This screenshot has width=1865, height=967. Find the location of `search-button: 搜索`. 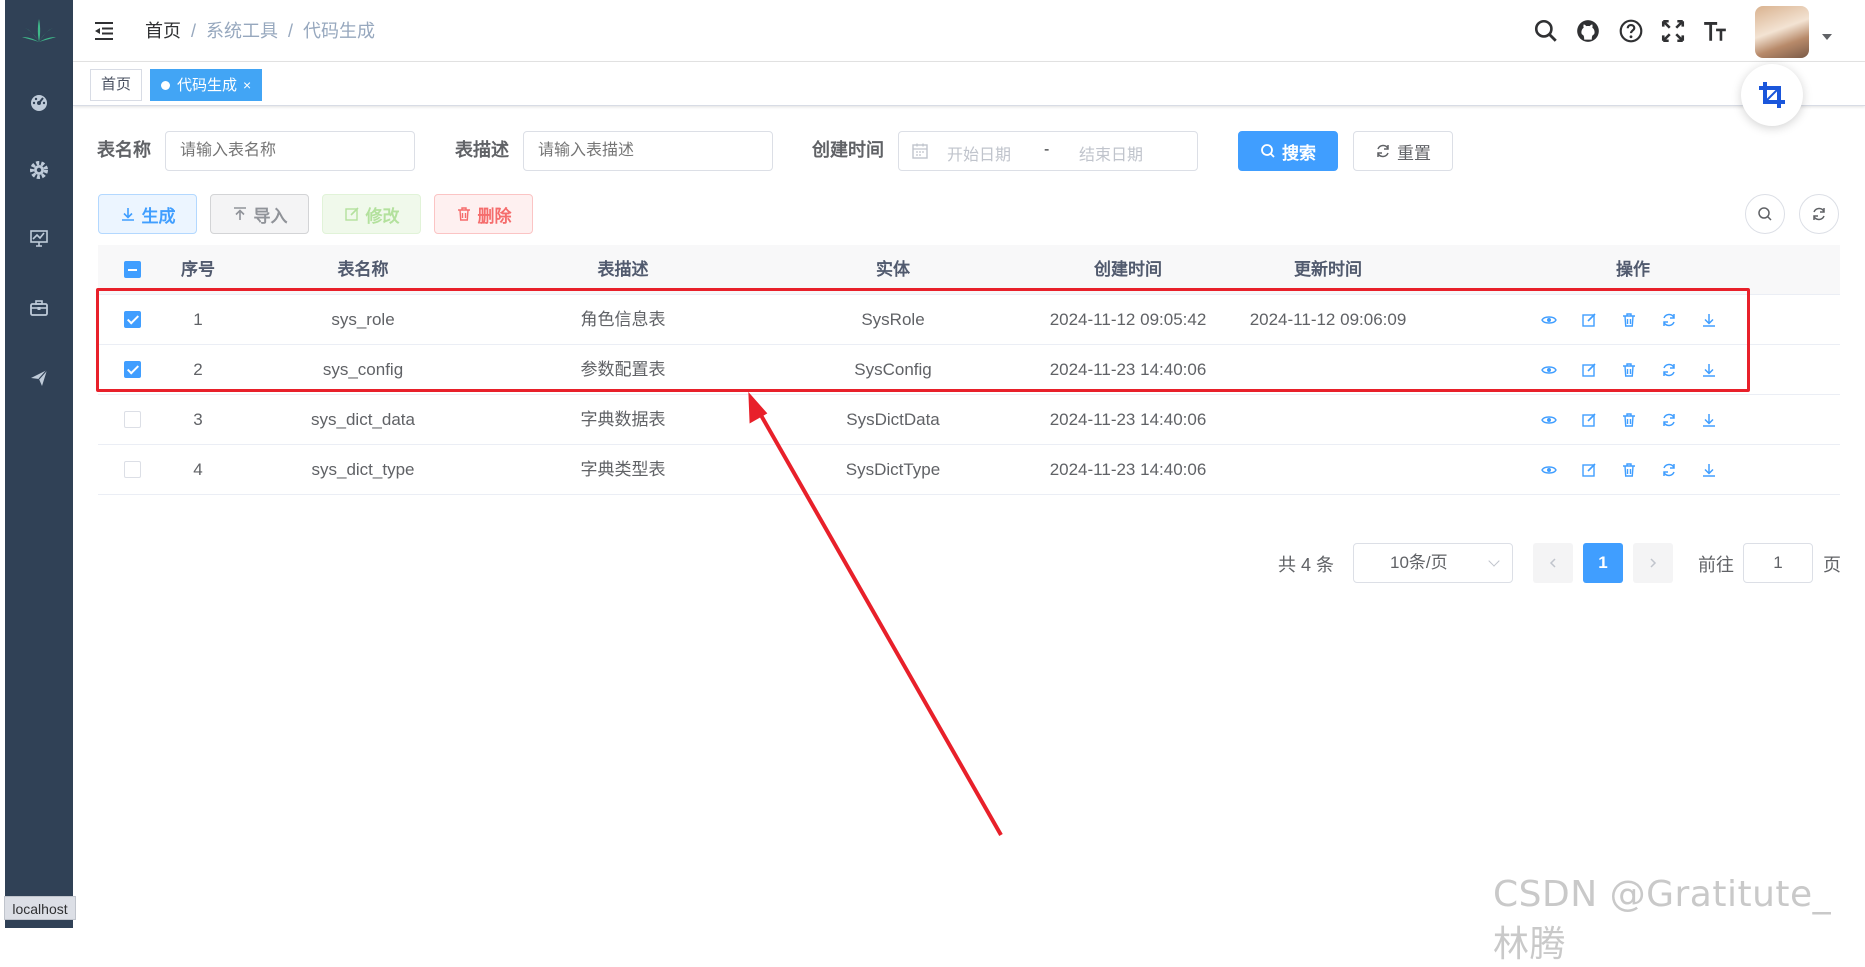

search-button: 搜索 is located at coordinates (1288, 151).